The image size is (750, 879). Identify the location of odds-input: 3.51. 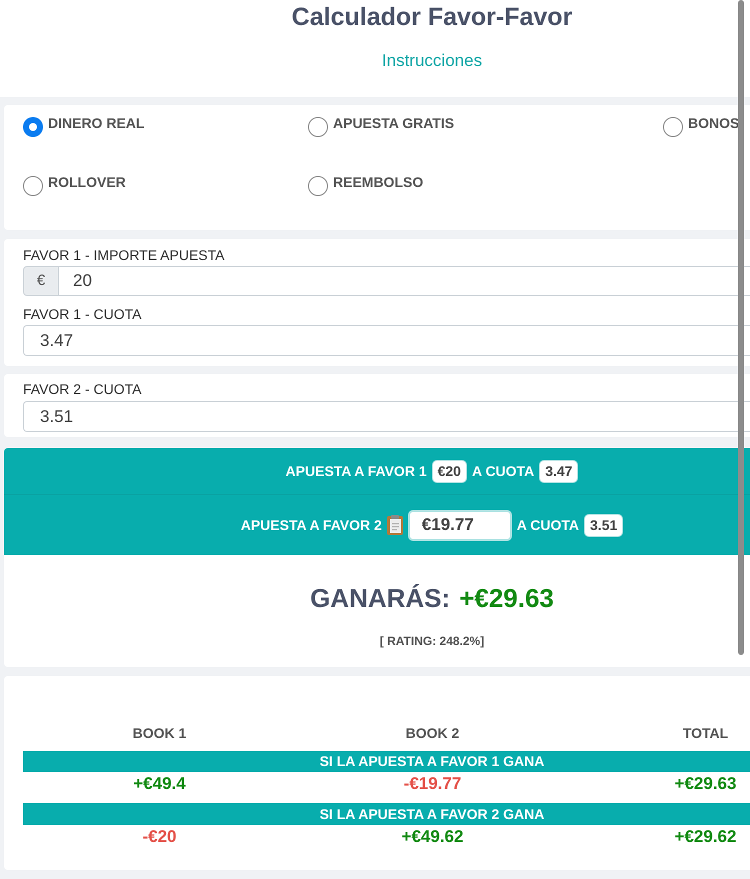
(386, 416).